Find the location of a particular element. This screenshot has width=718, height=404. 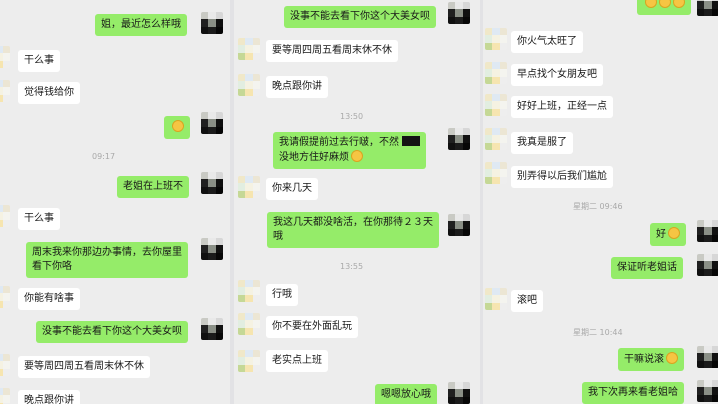

message-text: 我下次再来看老姐哈 is located at coordinates (633, 392).